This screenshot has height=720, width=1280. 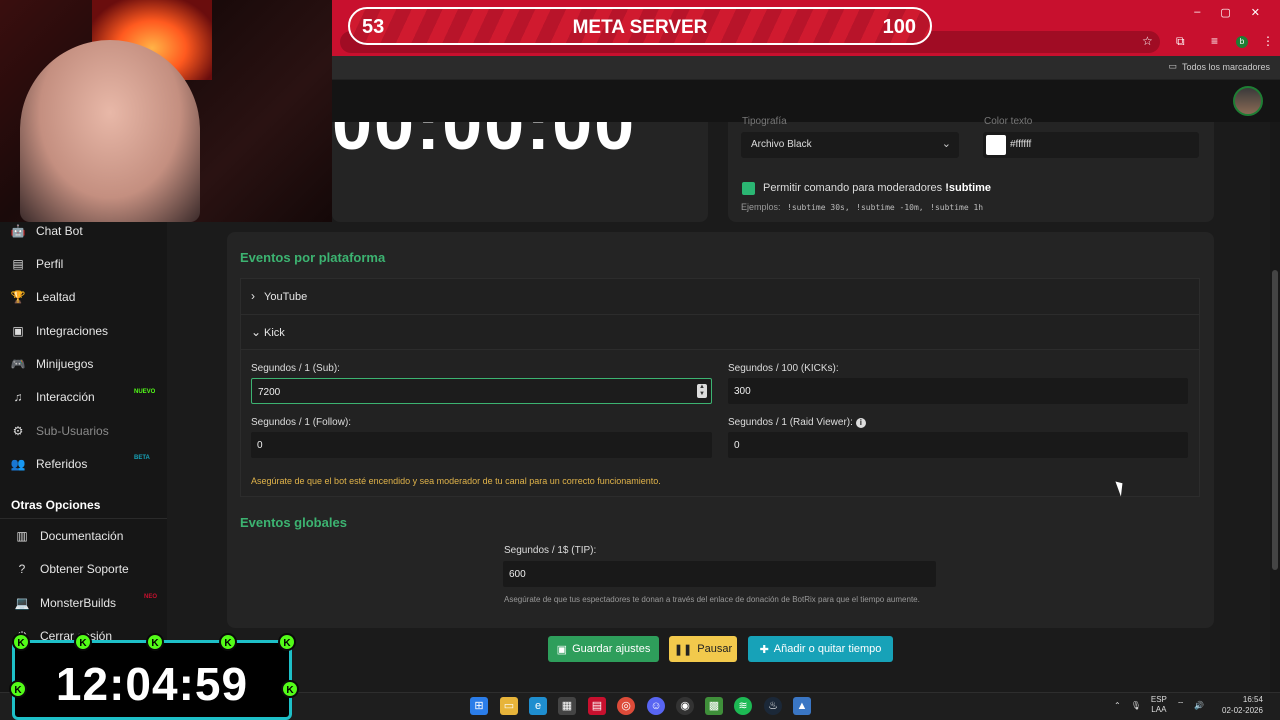 I want to click on number-stepper: ▲ ▼, so click(x=702, y=391).